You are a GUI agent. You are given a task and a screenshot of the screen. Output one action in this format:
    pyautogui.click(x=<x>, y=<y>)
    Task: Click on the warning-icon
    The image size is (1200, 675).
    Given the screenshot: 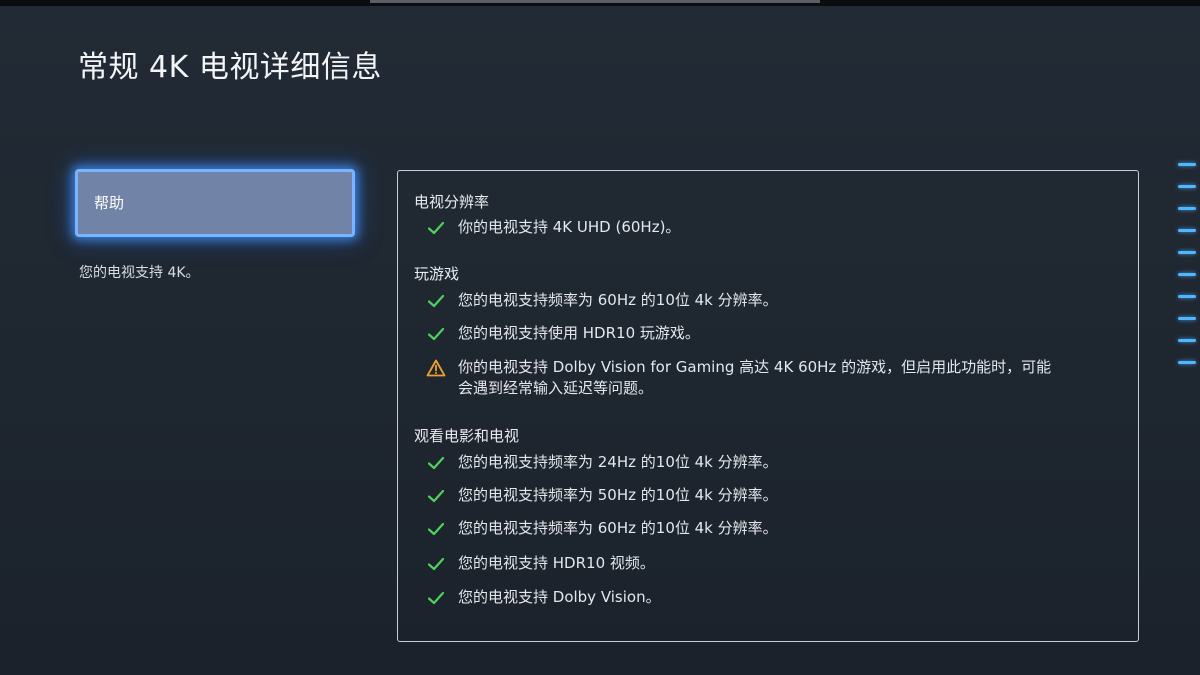 What is the action you would take?
    pyautogui.click(x=436, y=368)
    